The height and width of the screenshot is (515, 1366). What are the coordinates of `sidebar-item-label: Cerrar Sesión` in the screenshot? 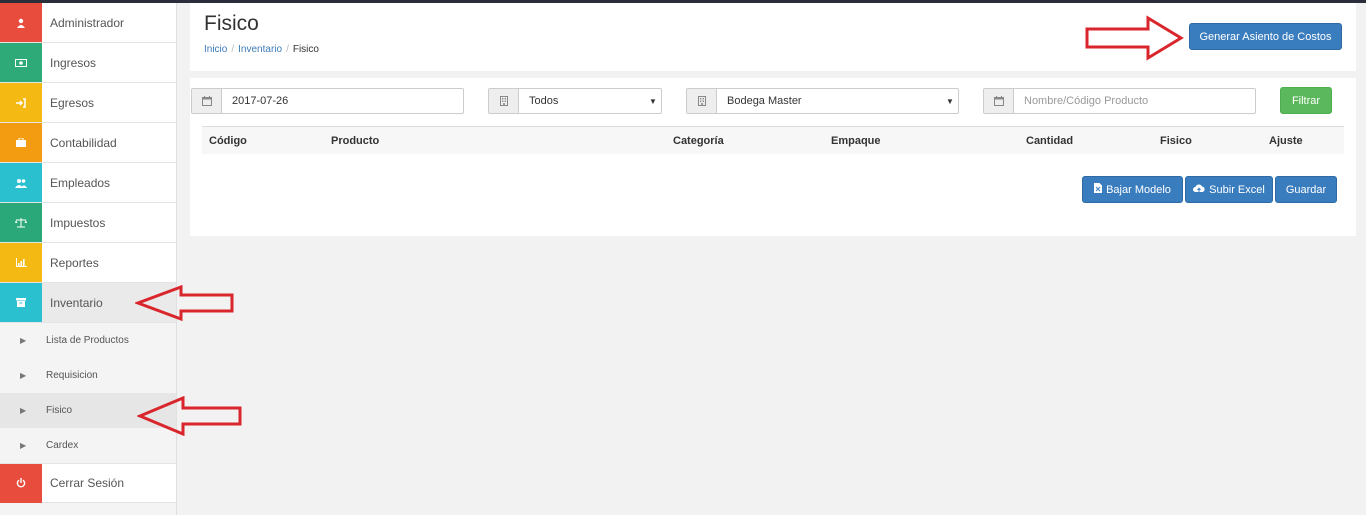 It's located at (87, 483).